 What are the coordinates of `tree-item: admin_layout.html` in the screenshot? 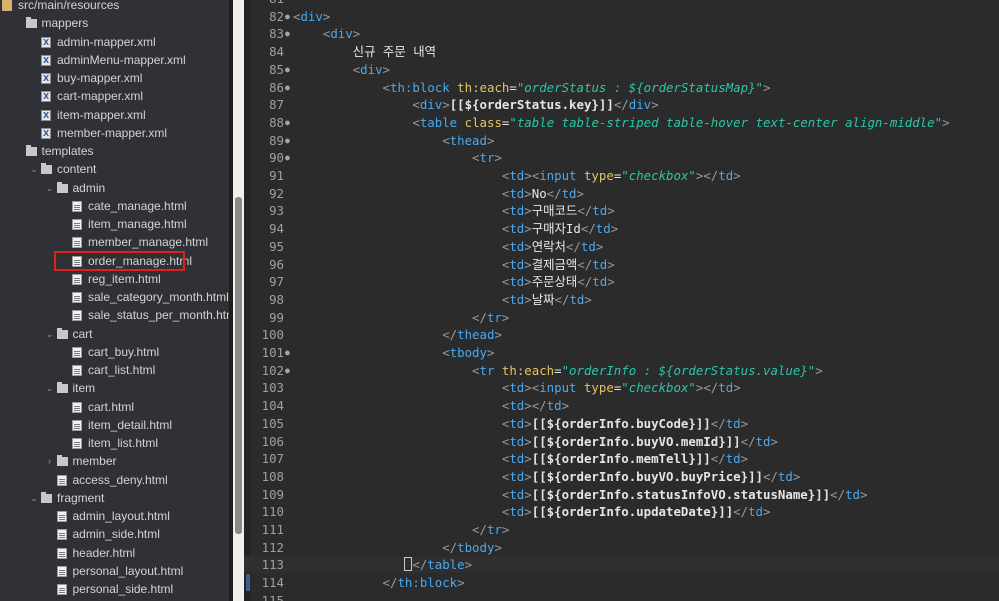 It's located at (114, 516).